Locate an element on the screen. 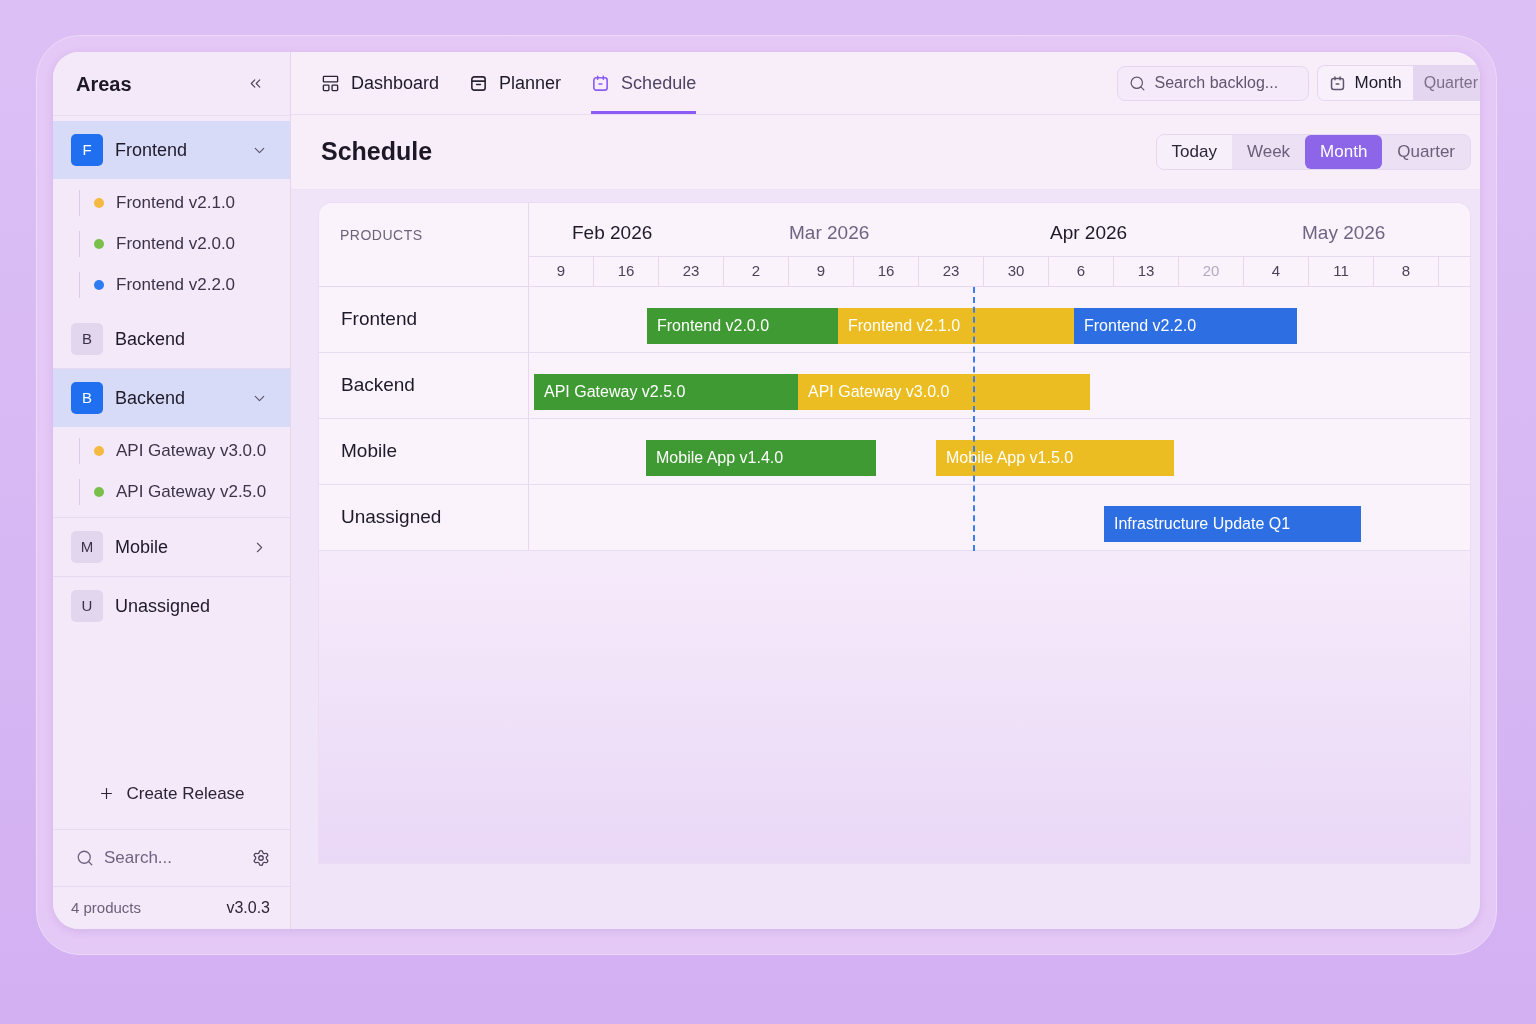  letter-avatar: U is located at coordinates (87, 606).